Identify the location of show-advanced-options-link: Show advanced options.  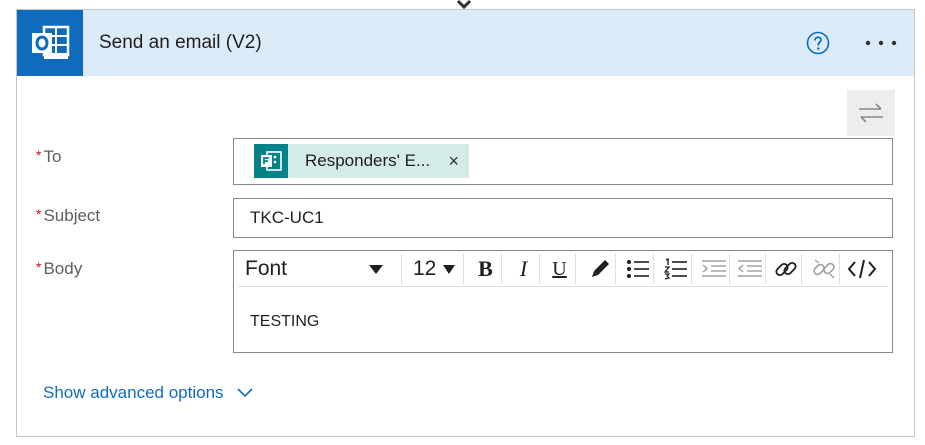
(148, 393).